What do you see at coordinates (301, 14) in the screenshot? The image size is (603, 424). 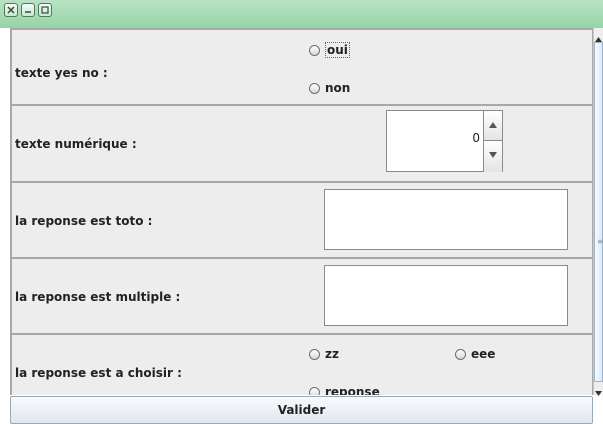 I see `title-bar` at bounding box center [301, 14].